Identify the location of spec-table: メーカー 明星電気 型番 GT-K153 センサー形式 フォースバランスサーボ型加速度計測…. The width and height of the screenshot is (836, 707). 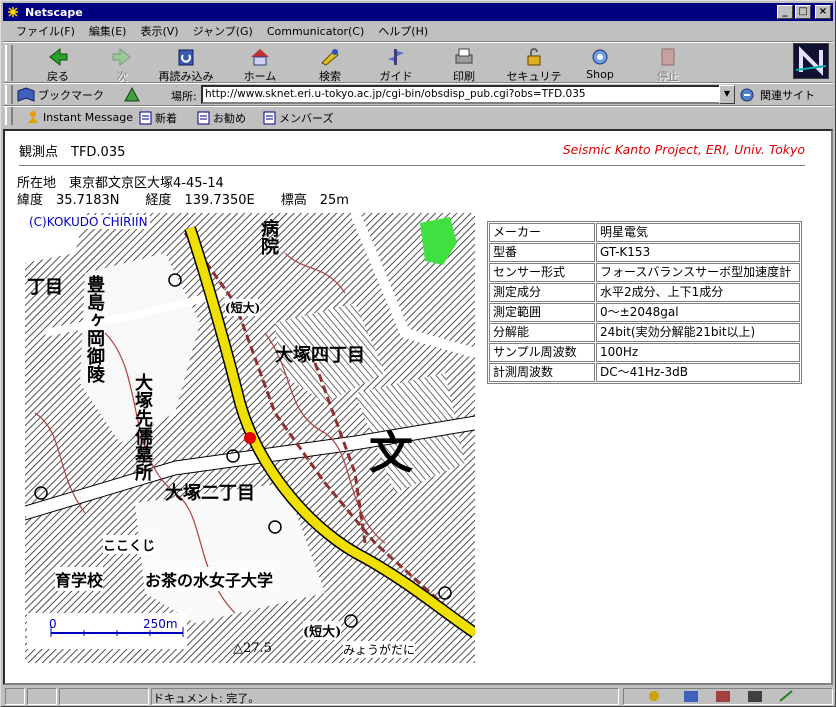
(644, 302).